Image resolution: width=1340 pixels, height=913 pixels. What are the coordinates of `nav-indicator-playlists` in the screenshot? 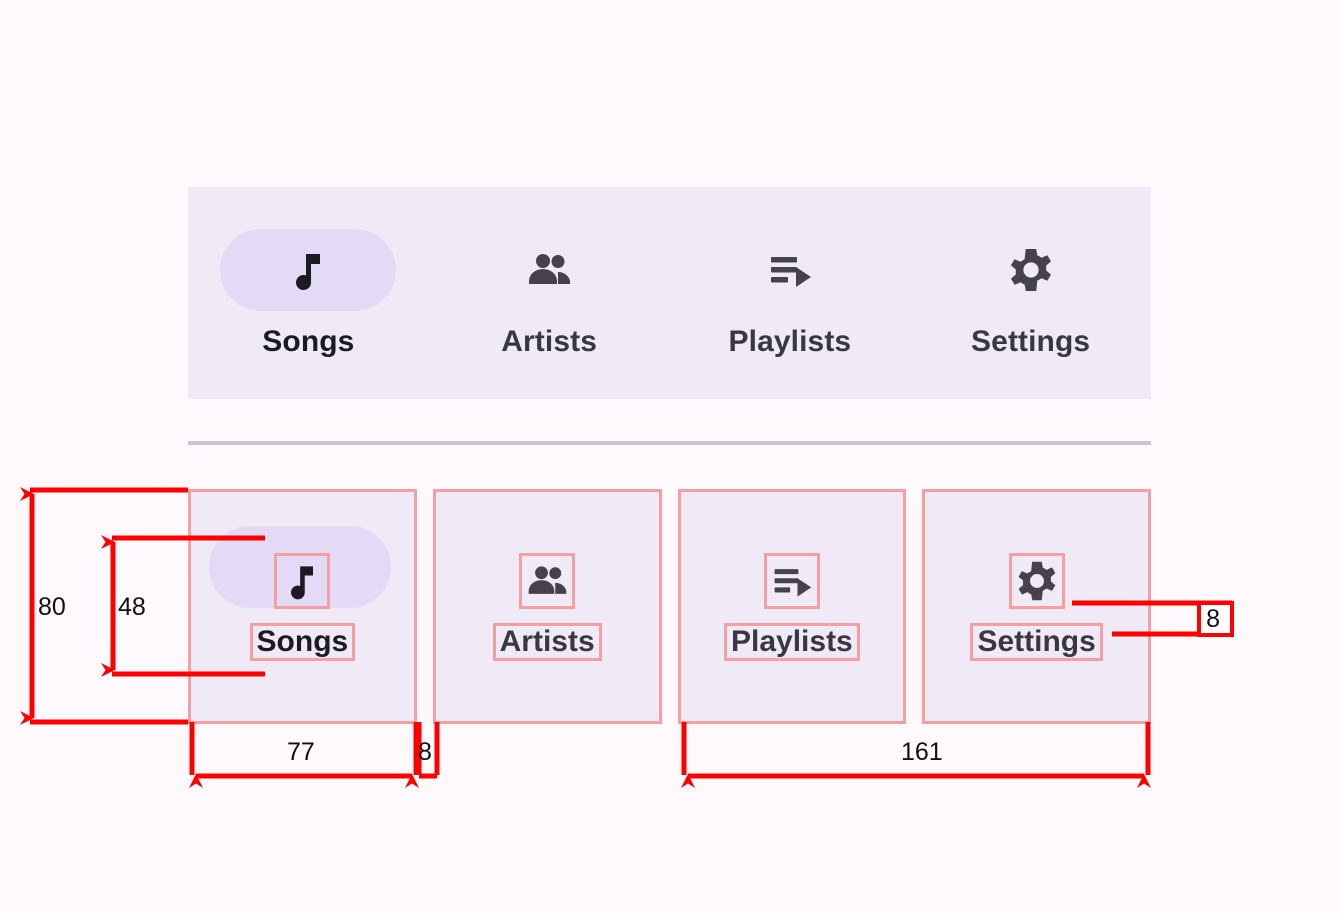 It's located at (790, 270).